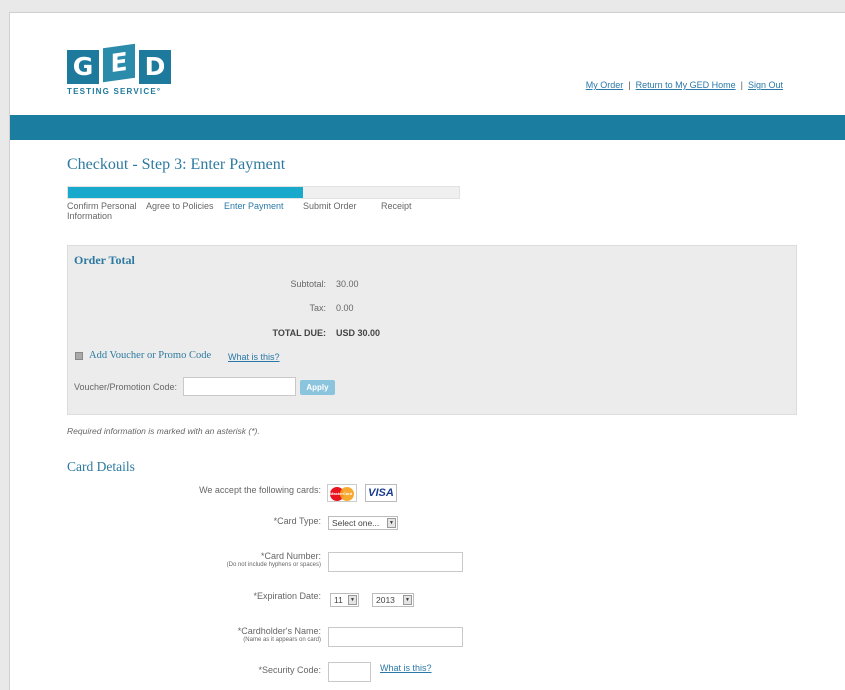 Image resolution: width=845 pixels, height=690 pixels. What do you see at coordinates (765, 85) in the screenshot?
I see `sign-out-link: Sign Out` at bounding box center [765, 85].